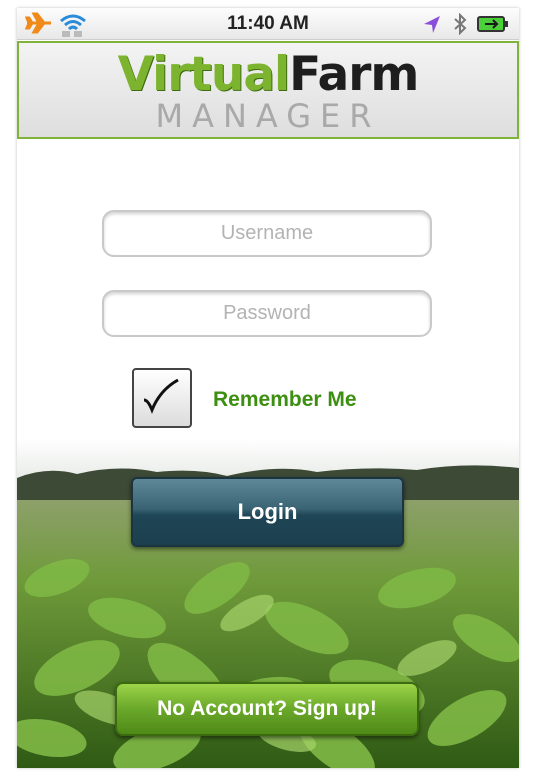  What do you see at coordinates (460, 26) in the screenshot?
I see `bluetooth-icon` at bounding box center [460, 26].